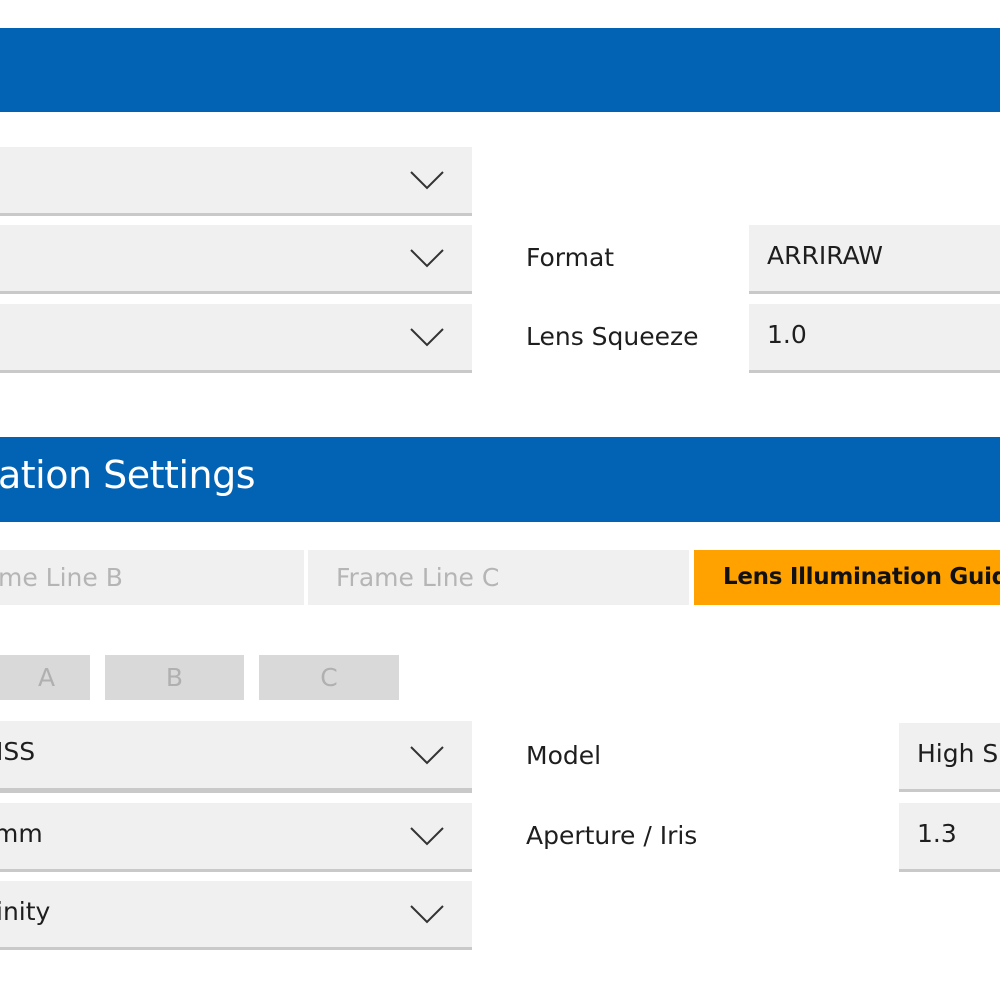 The height and width of the screenshot is (1000, 1000). I want to click on format-value: ARRIRAW, so click(825, 255).